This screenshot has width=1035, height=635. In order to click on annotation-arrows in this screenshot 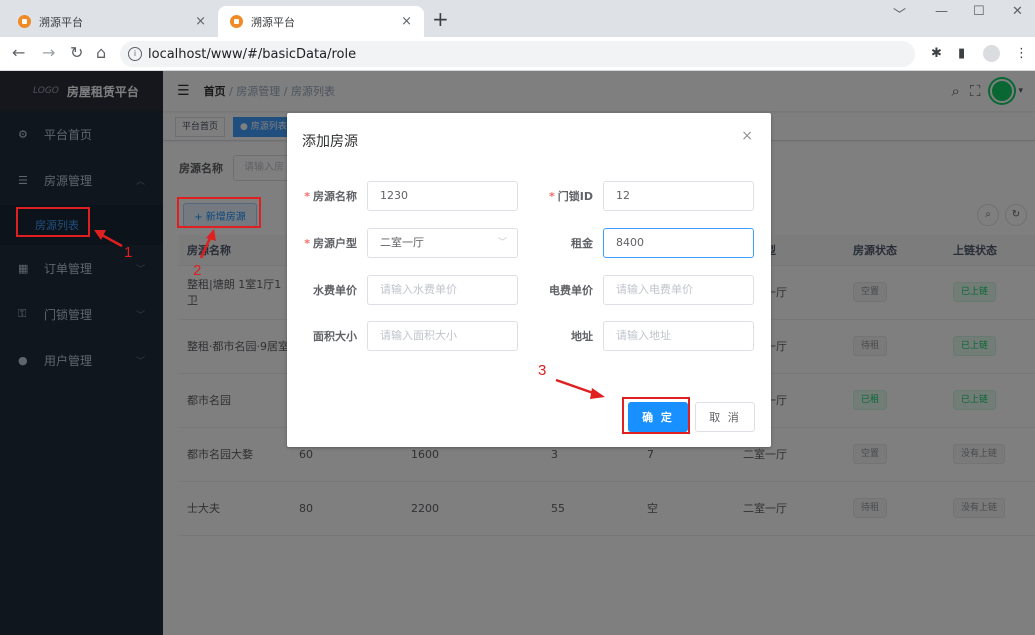, I will do `click(349, 314)`.